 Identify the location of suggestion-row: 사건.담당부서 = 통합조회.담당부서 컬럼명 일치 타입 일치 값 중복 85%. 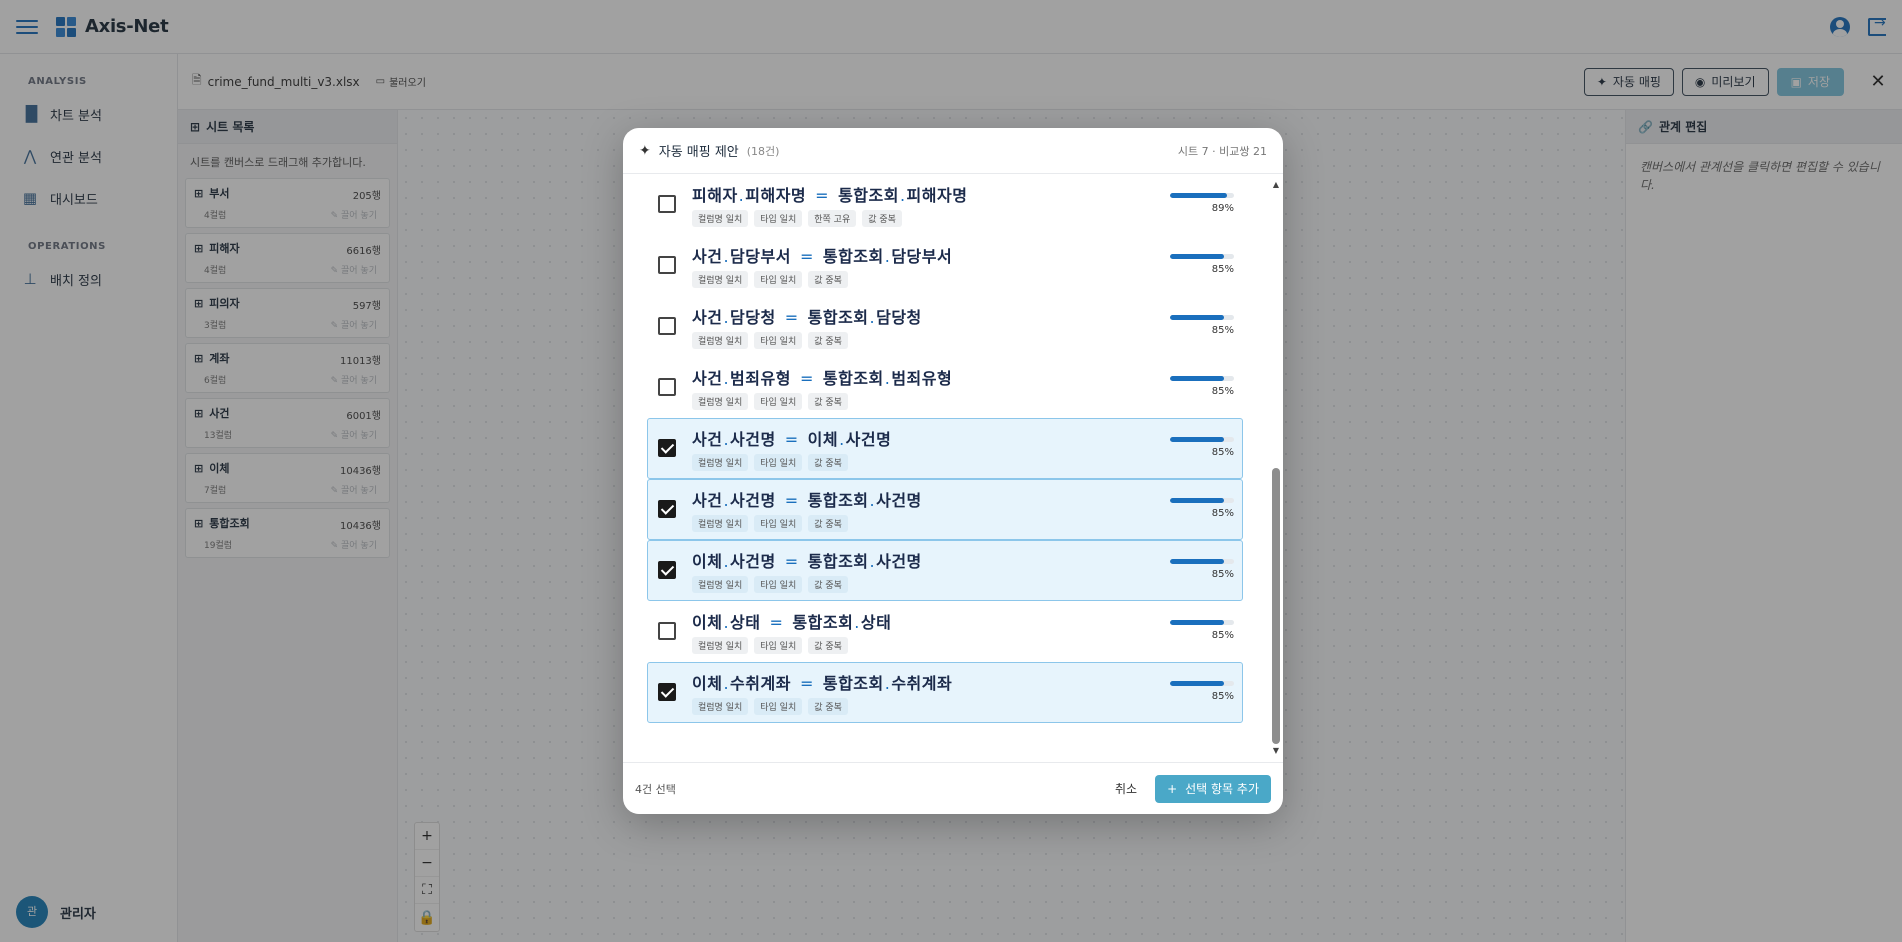
(945, 265).